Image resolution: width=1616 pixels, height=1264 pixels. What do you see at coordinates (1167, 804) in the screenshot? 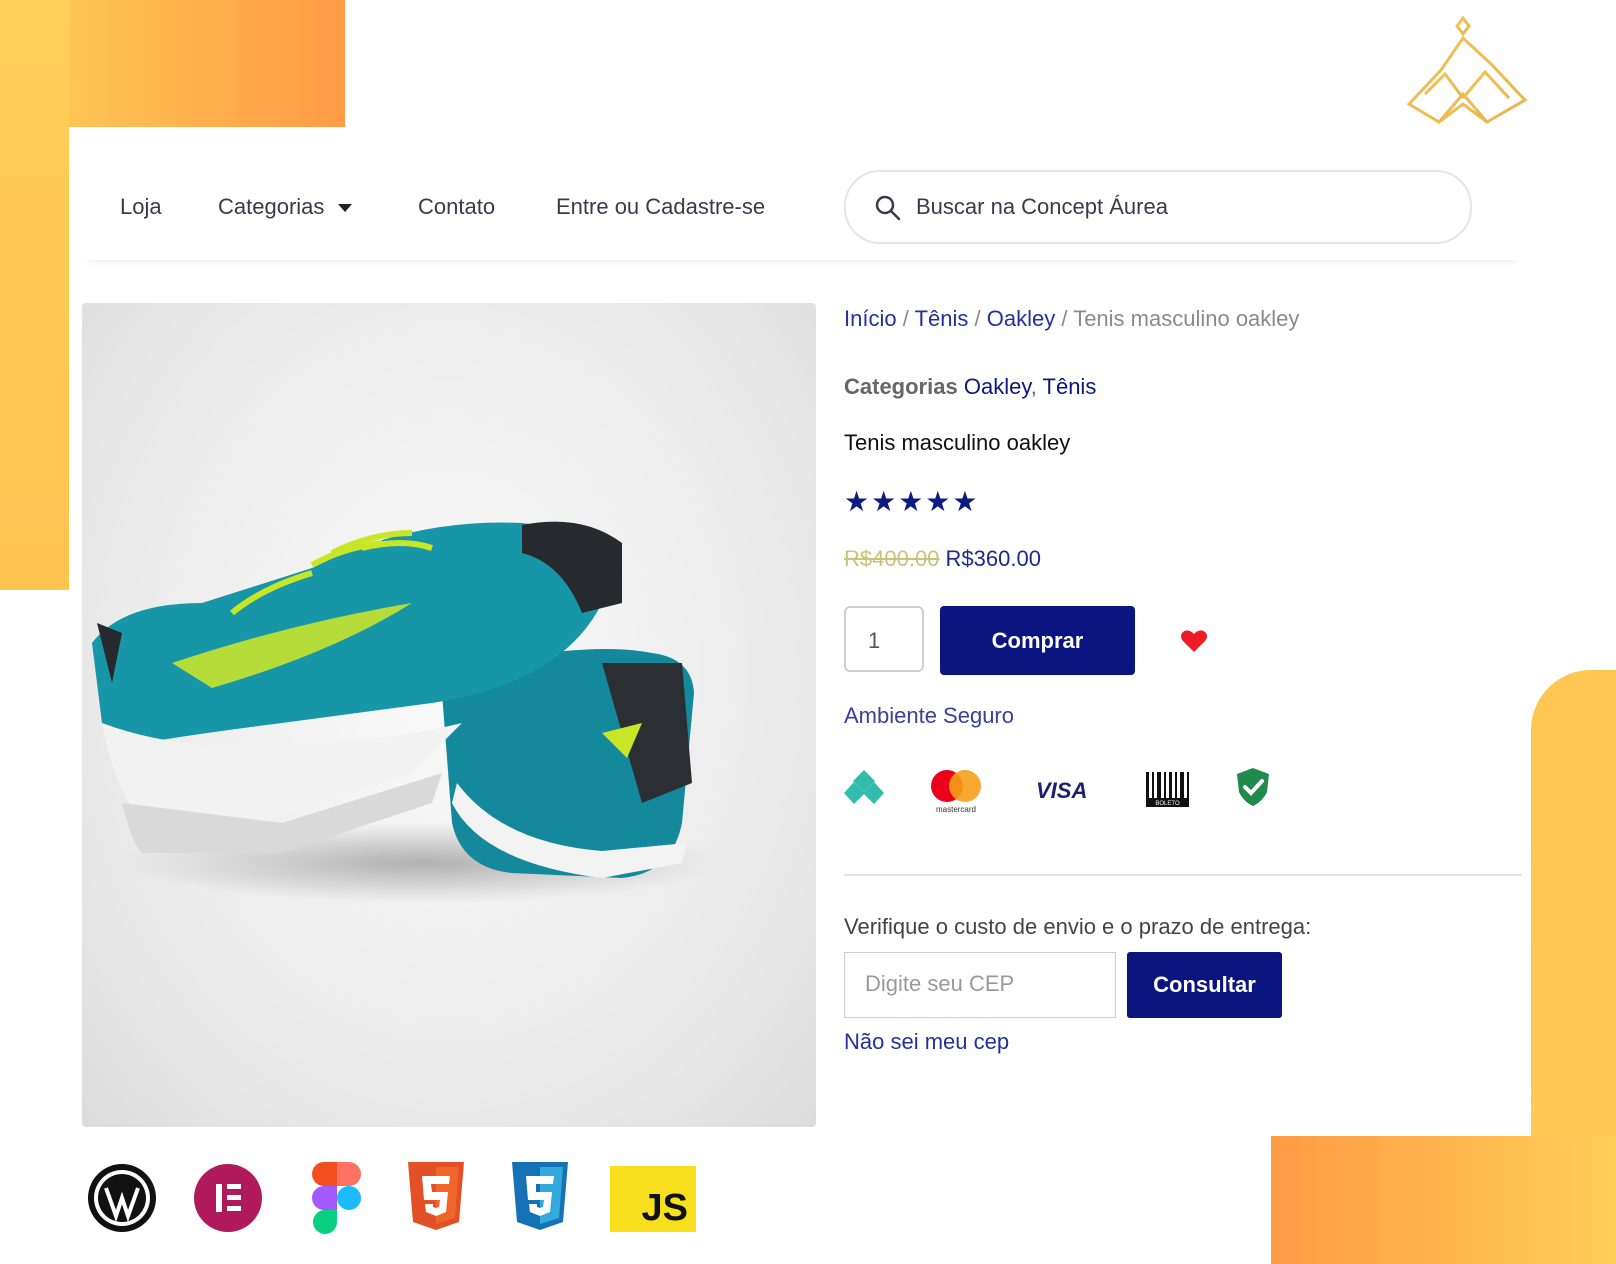
I see `boleto-text: BOLETO` at bounding box center [1167, 804].